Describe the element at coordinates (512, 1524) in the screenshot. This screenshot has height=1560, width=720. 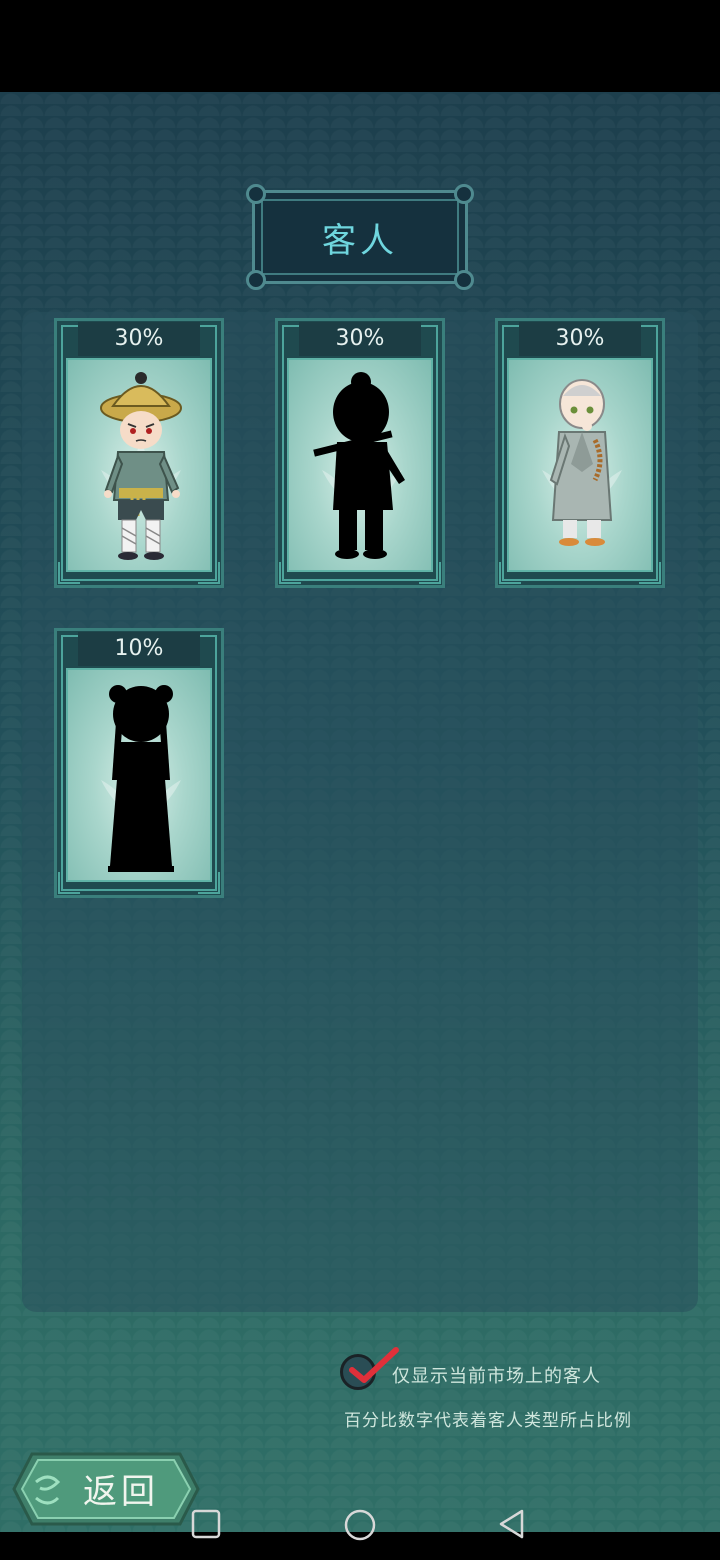
I see `back-icon` at that location.